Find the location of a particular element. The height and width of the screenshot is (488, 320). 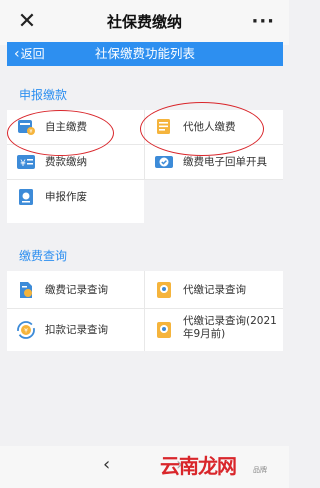

watermark-logo: 云南龙网 is located at coordinates (198, 466).